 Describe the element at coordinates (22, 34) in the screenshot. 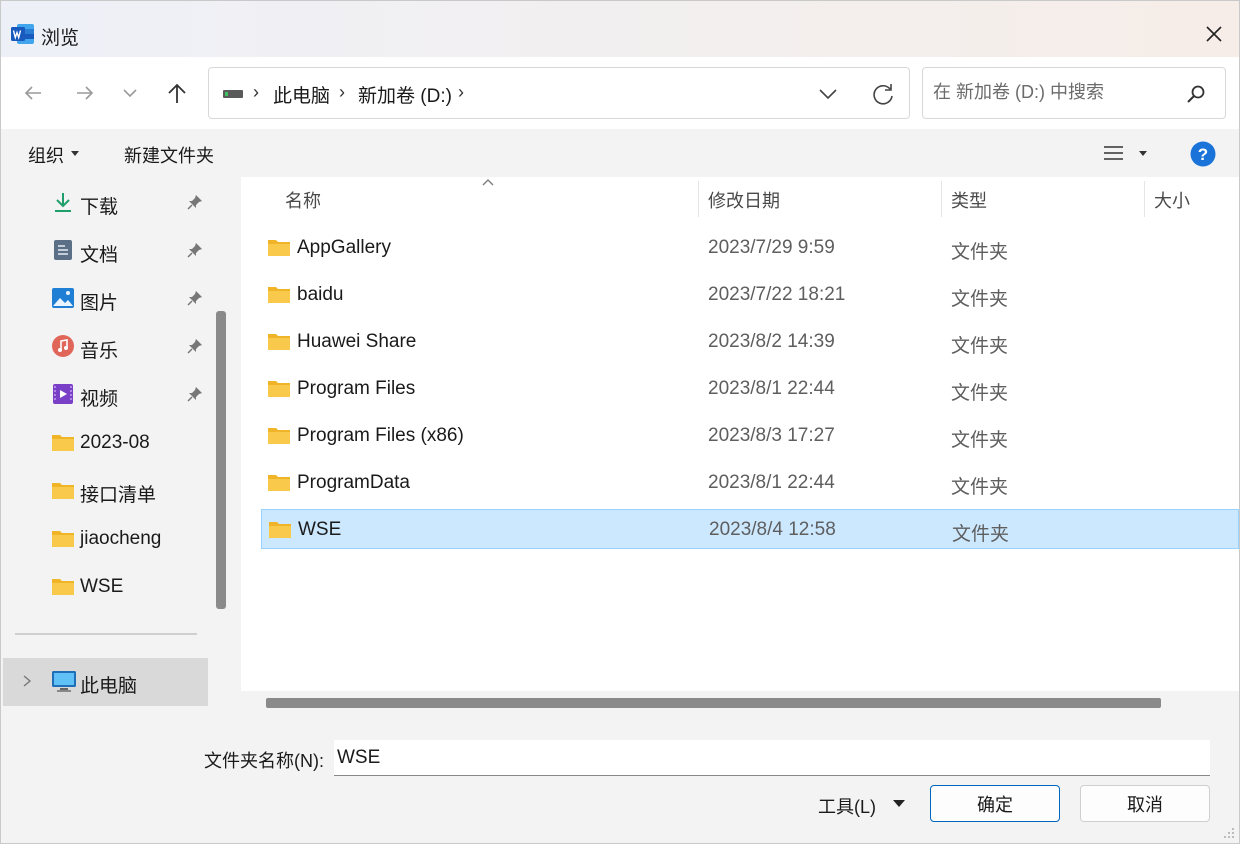

I see `word-icon` at that location.